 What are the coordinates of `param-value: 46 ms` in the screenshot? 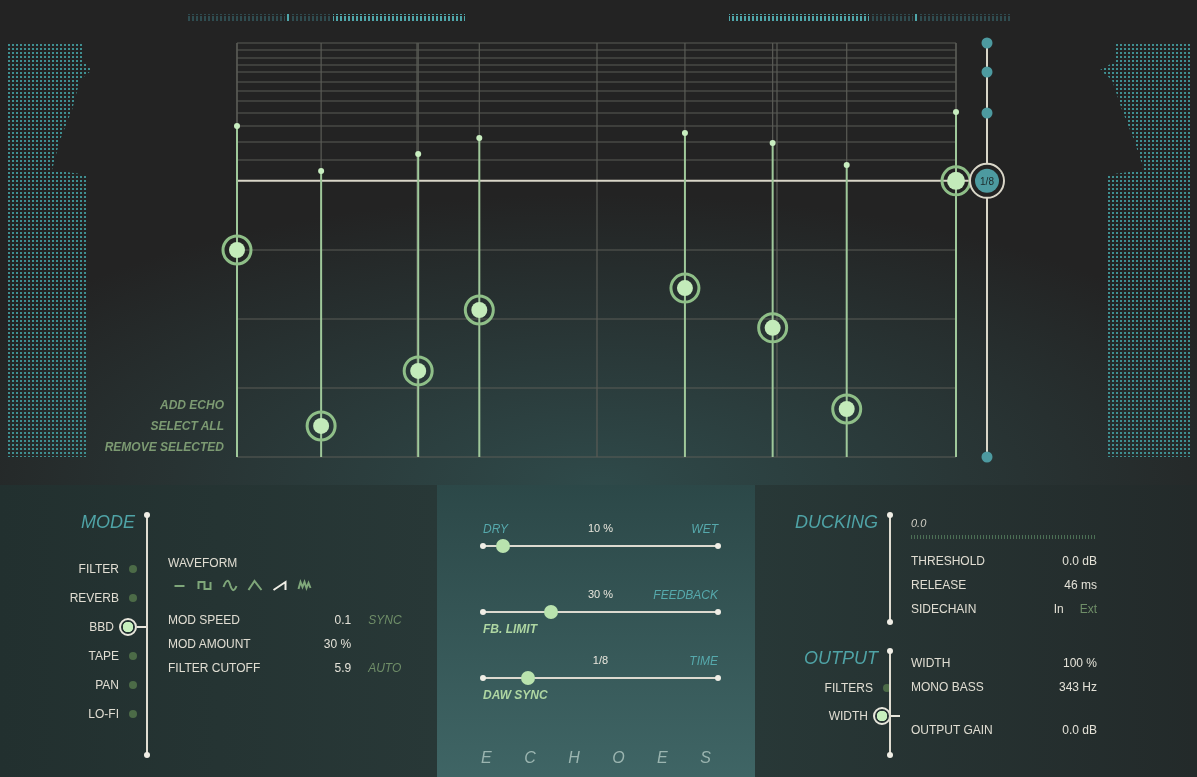 It's located at (1080, 585).